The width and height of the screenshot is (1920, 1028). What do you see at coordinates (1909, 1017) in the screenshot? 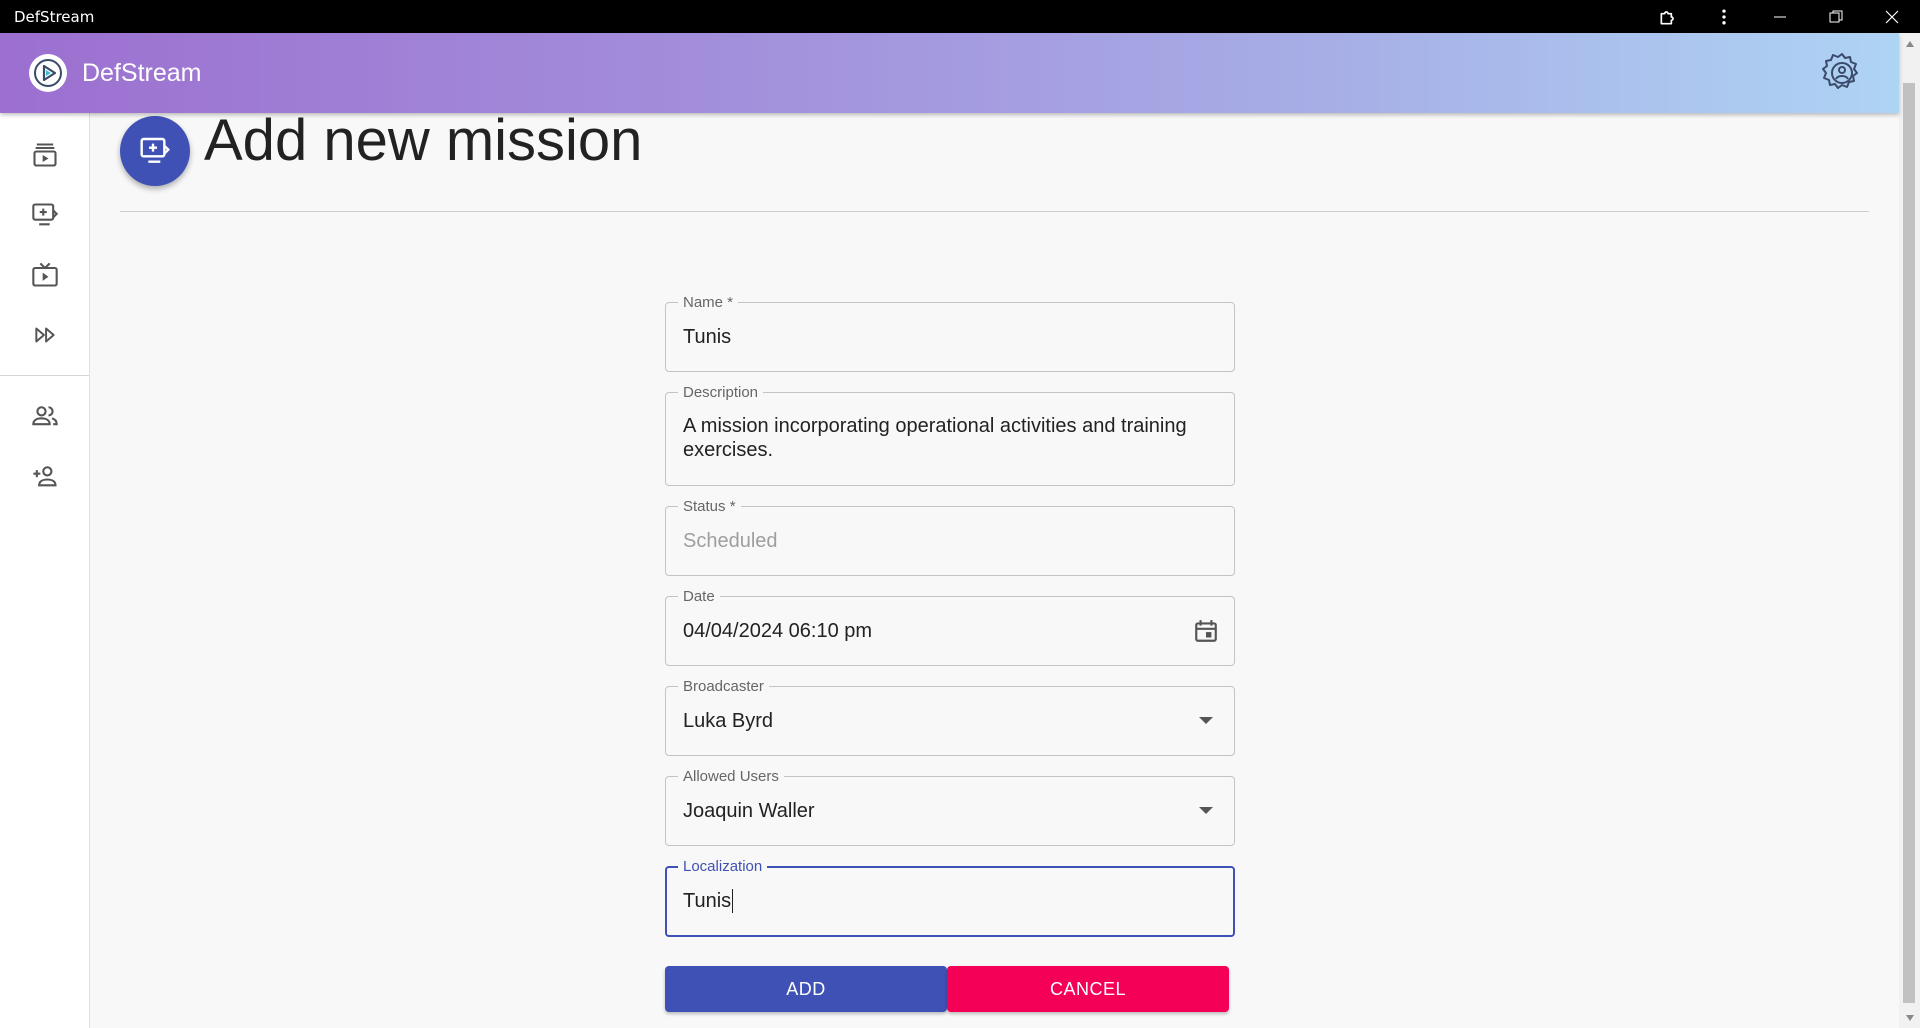
I see `scroll-down-icon` at bounding box center [1909, 1017].